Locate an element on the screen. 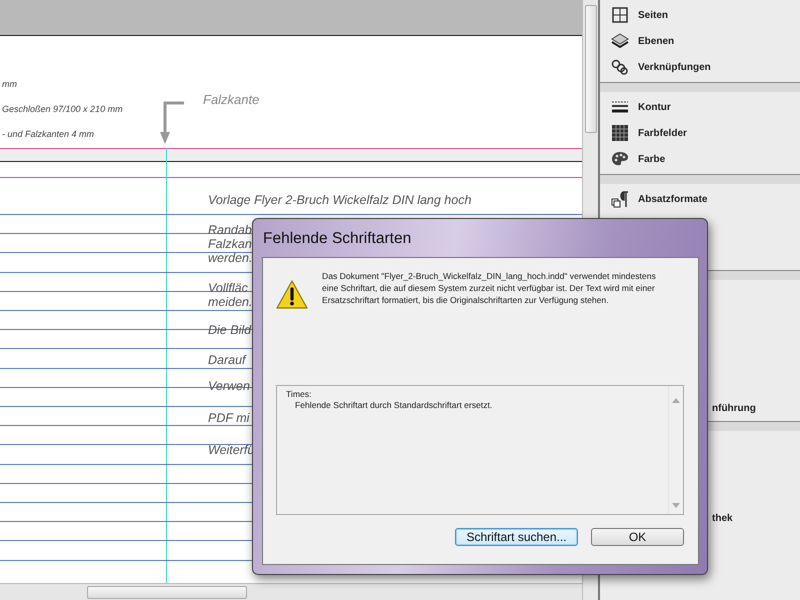 The height and width of the screenshot is (600, 800). body-text: Falzkan is located at coordinates (230, 244).